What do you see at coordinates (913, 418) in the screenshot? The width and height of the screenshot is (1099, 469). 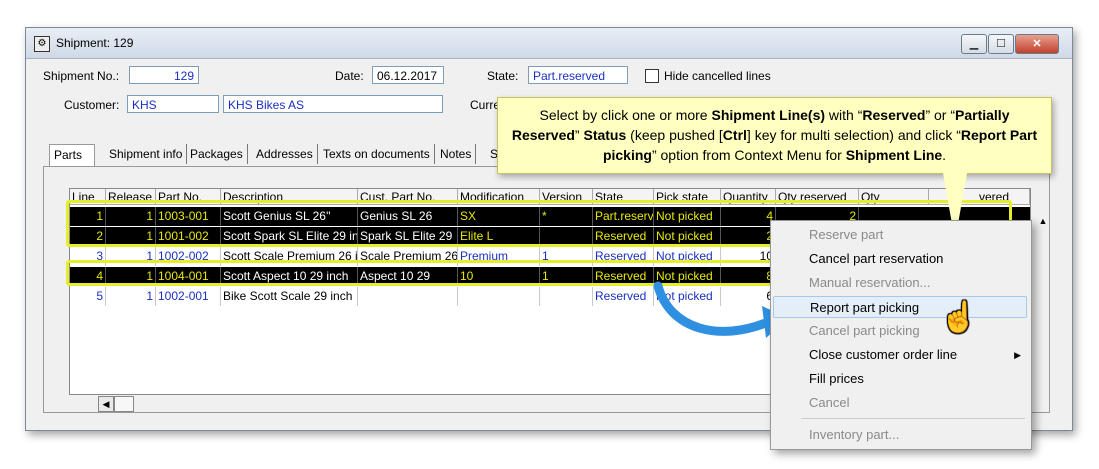 I see `menu-separator` at bounding box center [913, 418].